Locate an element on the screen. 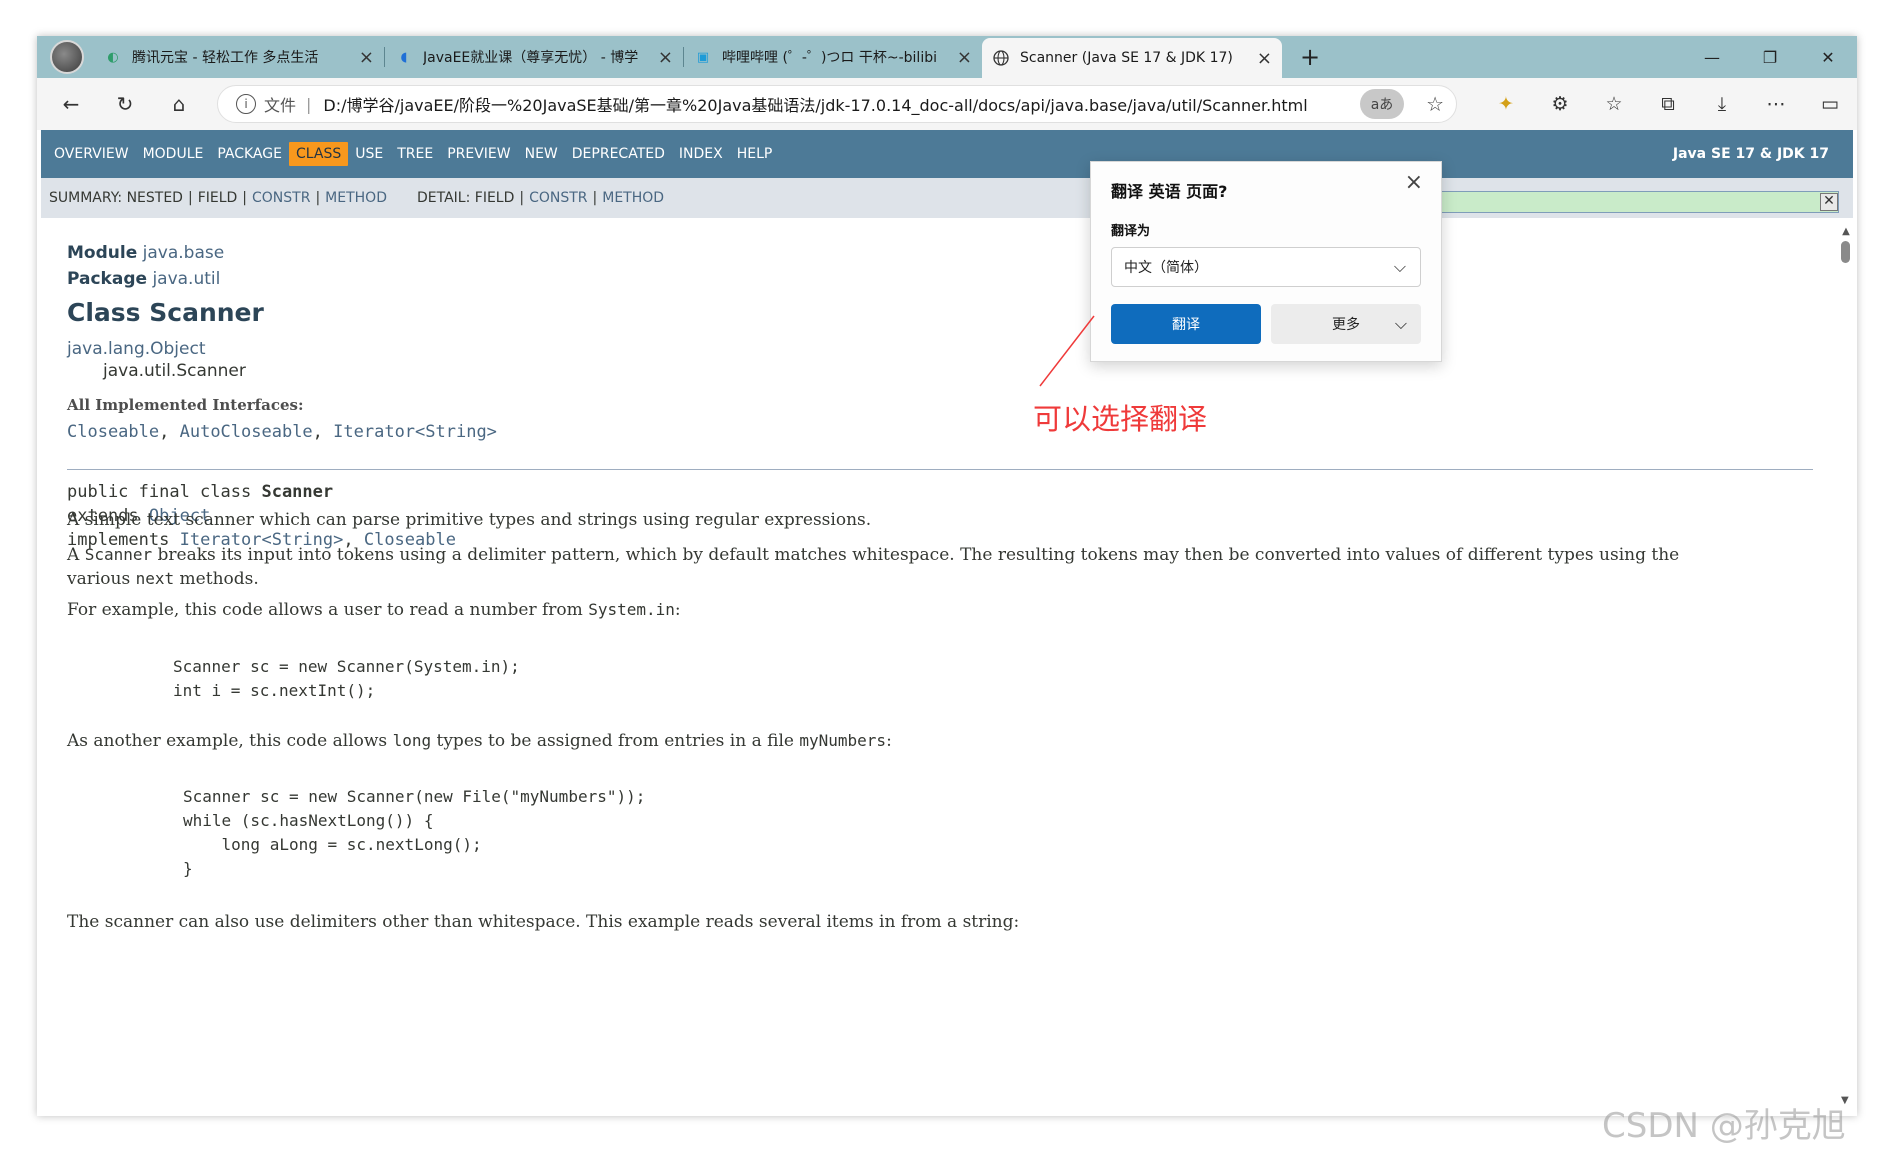 The width and height of the screenshot is (1893, 1152). watermark: CSDN @孙克旭 is located at coordinates (1724, 1126).